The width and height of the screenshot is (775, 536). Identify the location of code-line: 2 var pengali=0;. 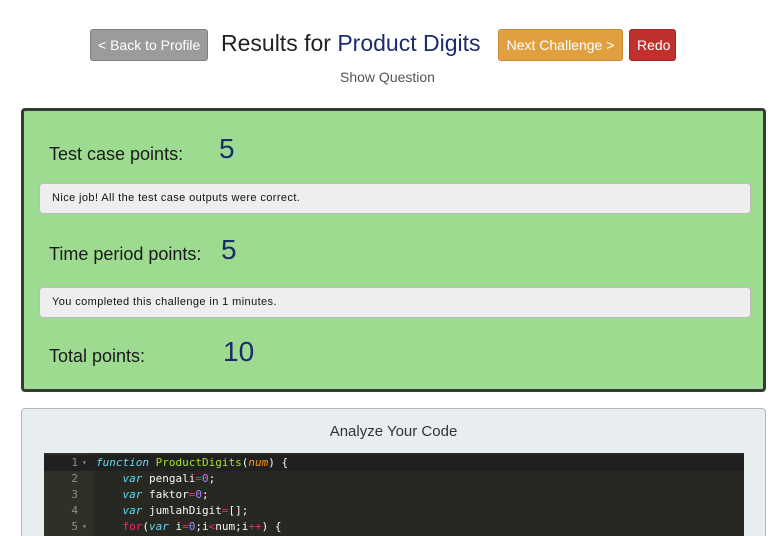
(394, 479).